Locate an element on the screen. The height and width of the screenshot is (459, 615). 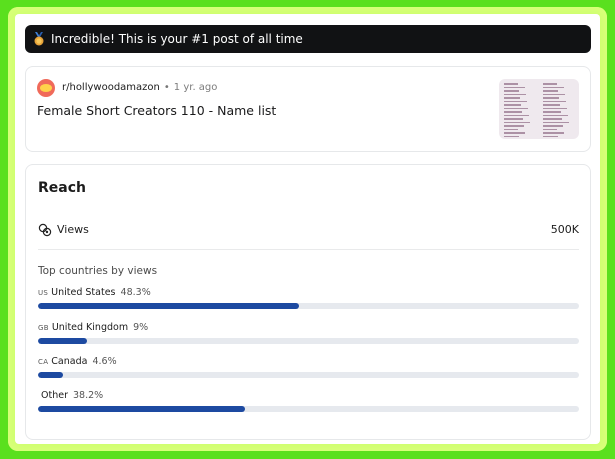
reach-title: Reach is located at coordinates (62, 188).